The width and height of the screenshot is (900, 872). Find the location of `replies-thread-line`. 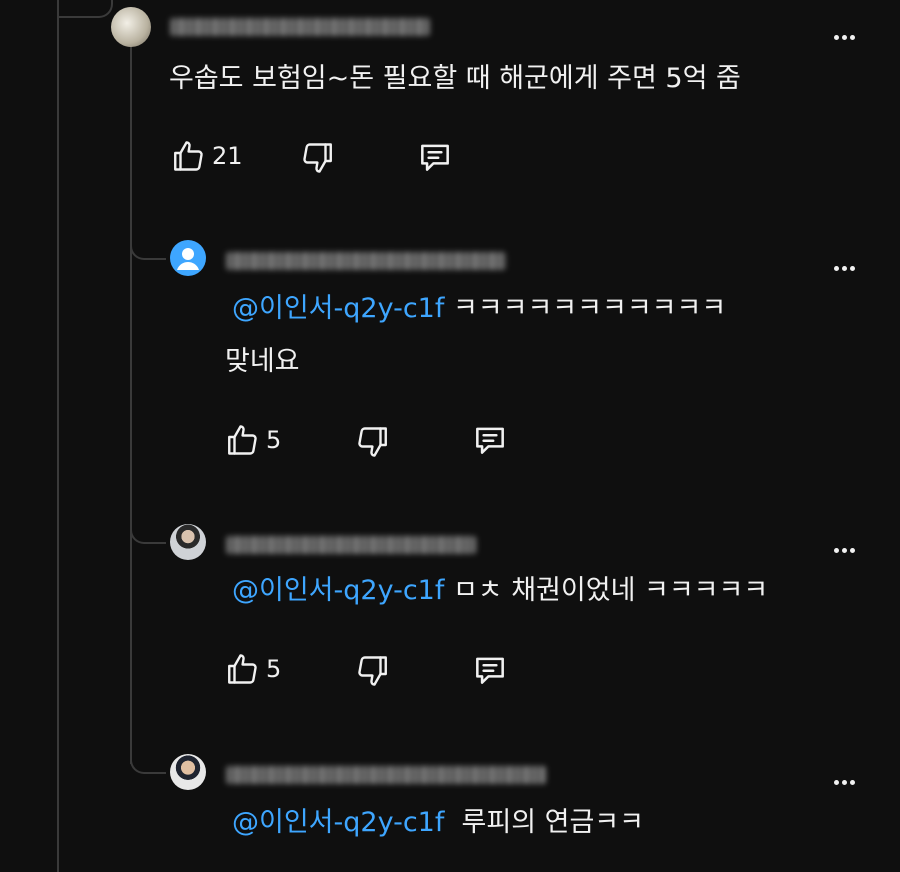

replies-thread-line is located at coordinates (131, 404).